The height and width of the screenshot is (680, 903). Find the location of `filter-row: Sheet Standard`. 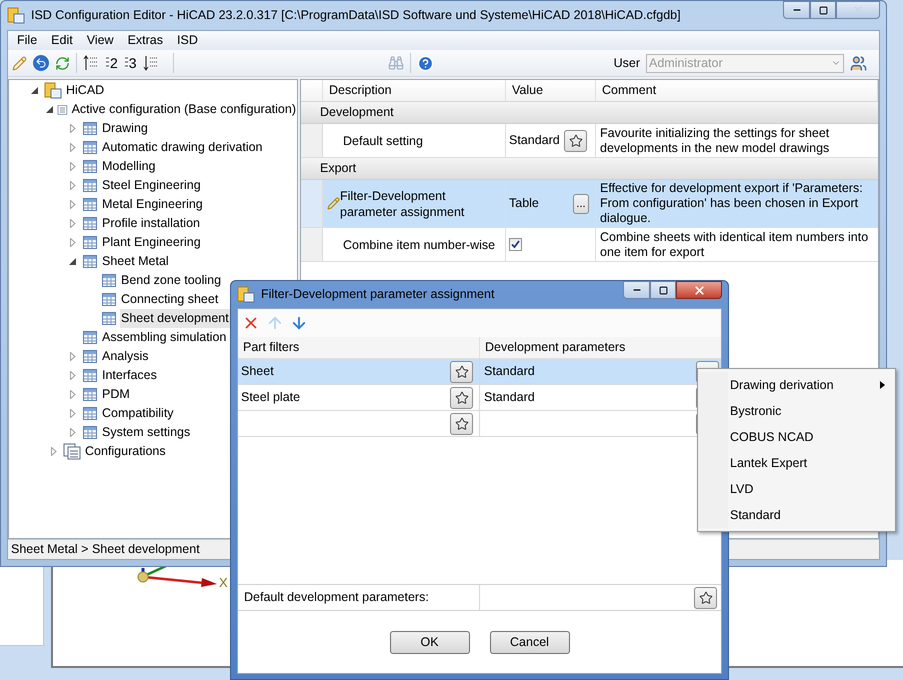

filter-row: Sheet Standard is located at coordinates (479, 372).